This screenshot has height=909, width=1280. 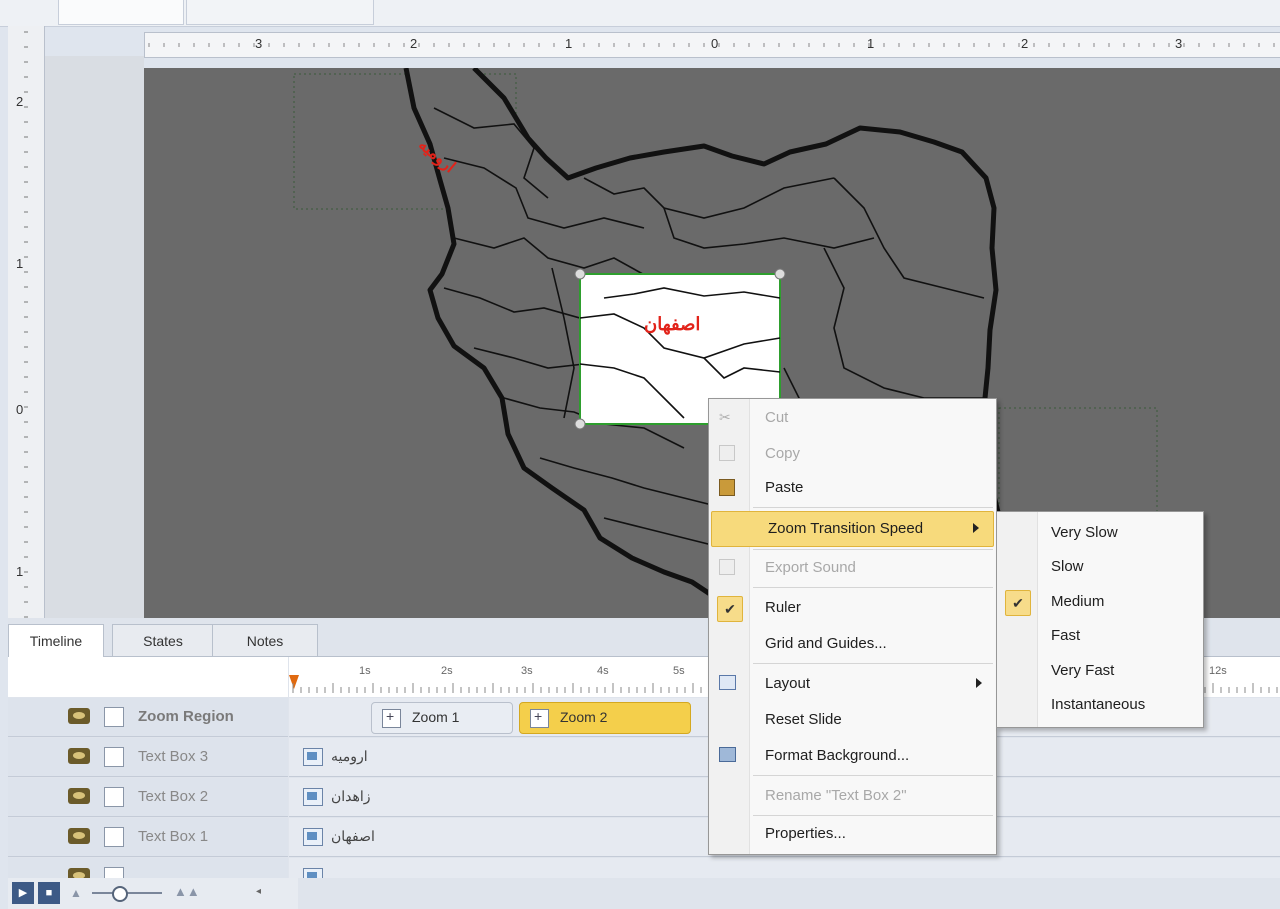 I want to click on vertical-ruler-ticks, so click(x=26, y=324).